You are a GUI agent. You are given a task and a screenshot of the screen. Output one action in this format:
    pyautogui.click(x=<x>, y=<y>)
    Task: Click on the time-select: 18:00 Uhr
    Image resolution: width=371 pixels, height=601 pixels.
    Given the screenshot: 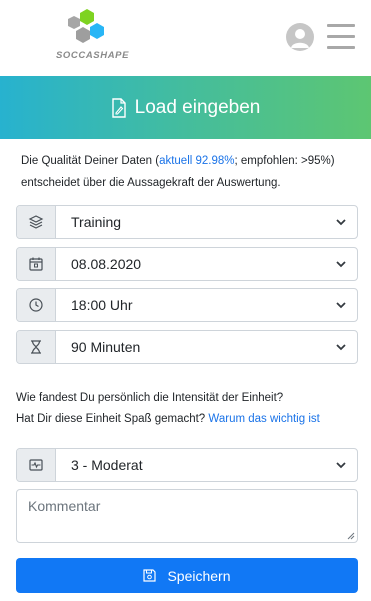 What is the action you would take?
    pyautogui.click(x=206, y=305)
    